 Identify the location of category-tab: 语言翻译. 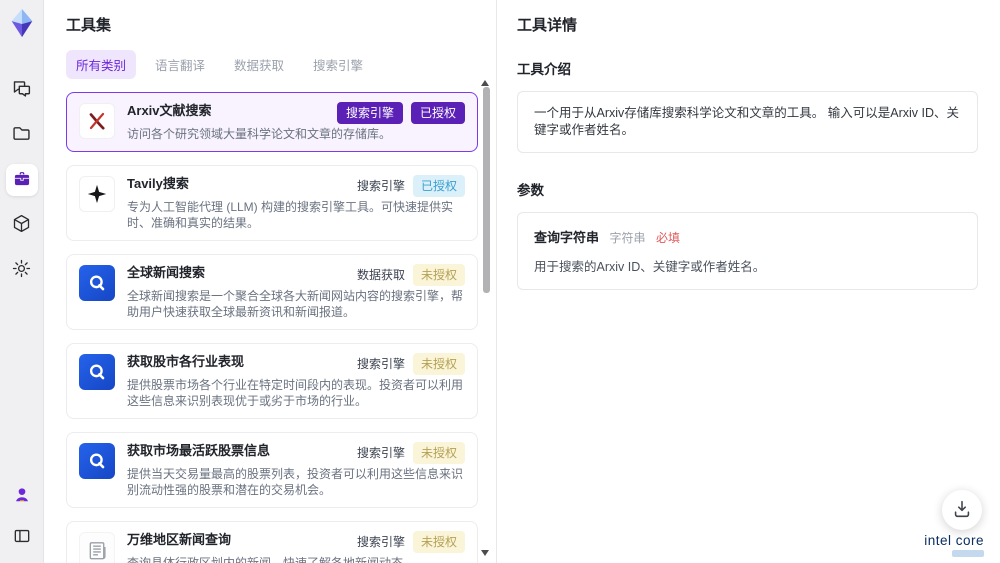
(180, 64).